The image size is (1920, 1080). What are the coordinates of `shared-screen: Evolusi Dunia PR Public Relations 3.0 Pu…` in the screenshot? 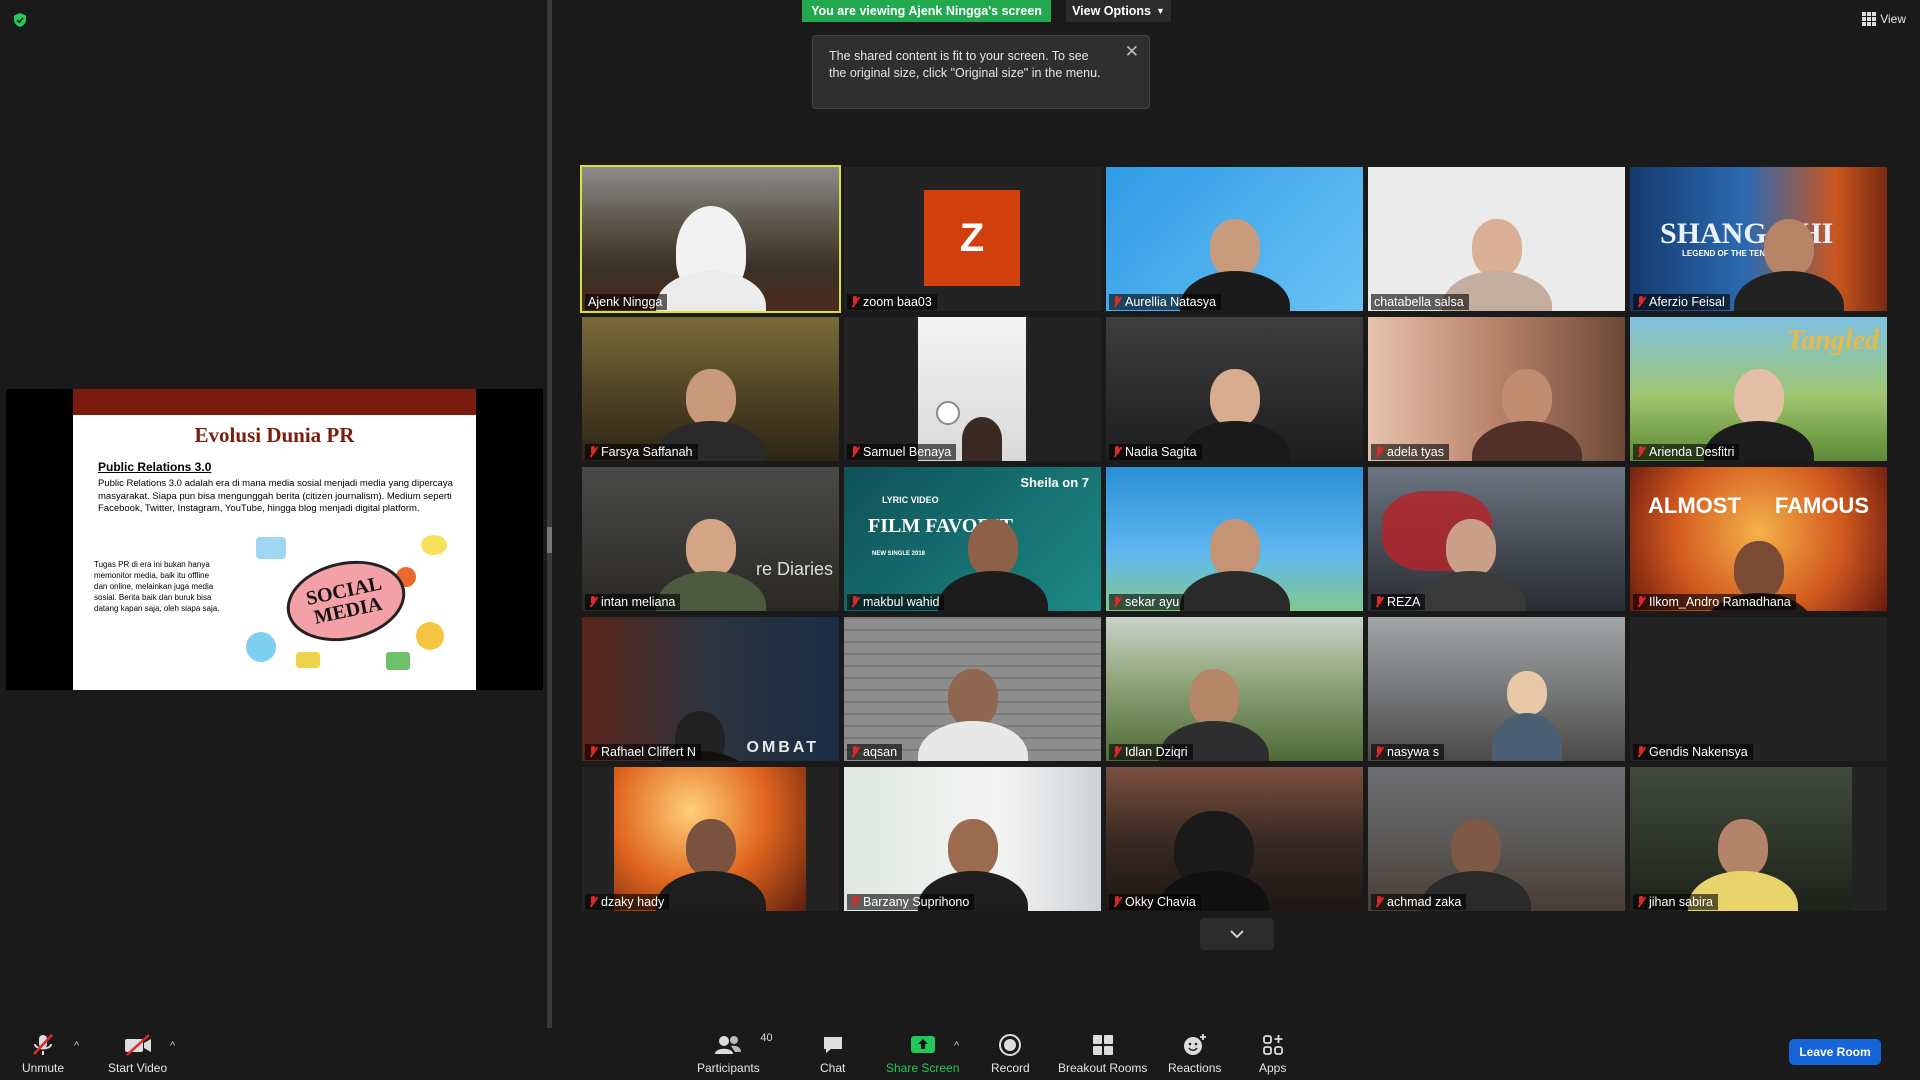 It's located at (274, 539).